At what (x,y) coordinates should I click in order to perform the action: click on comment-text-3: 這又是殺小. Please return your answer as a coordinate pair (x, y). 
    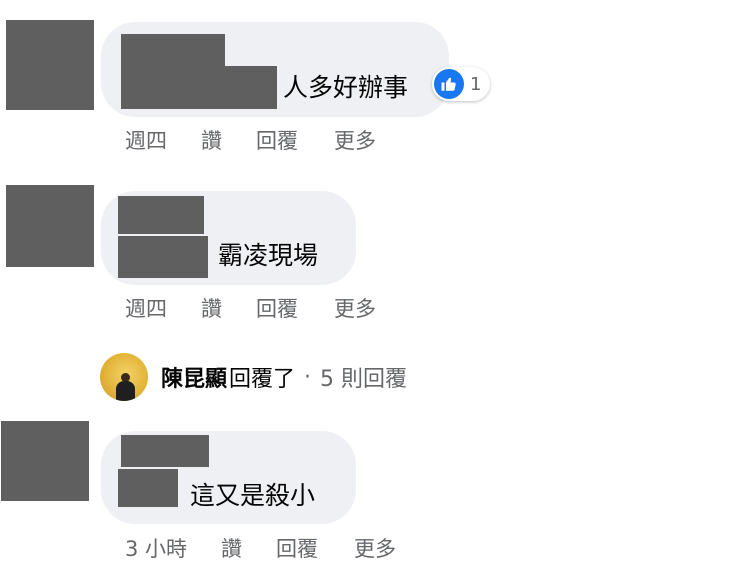
    Looking at the image, I should click on (253, 495).